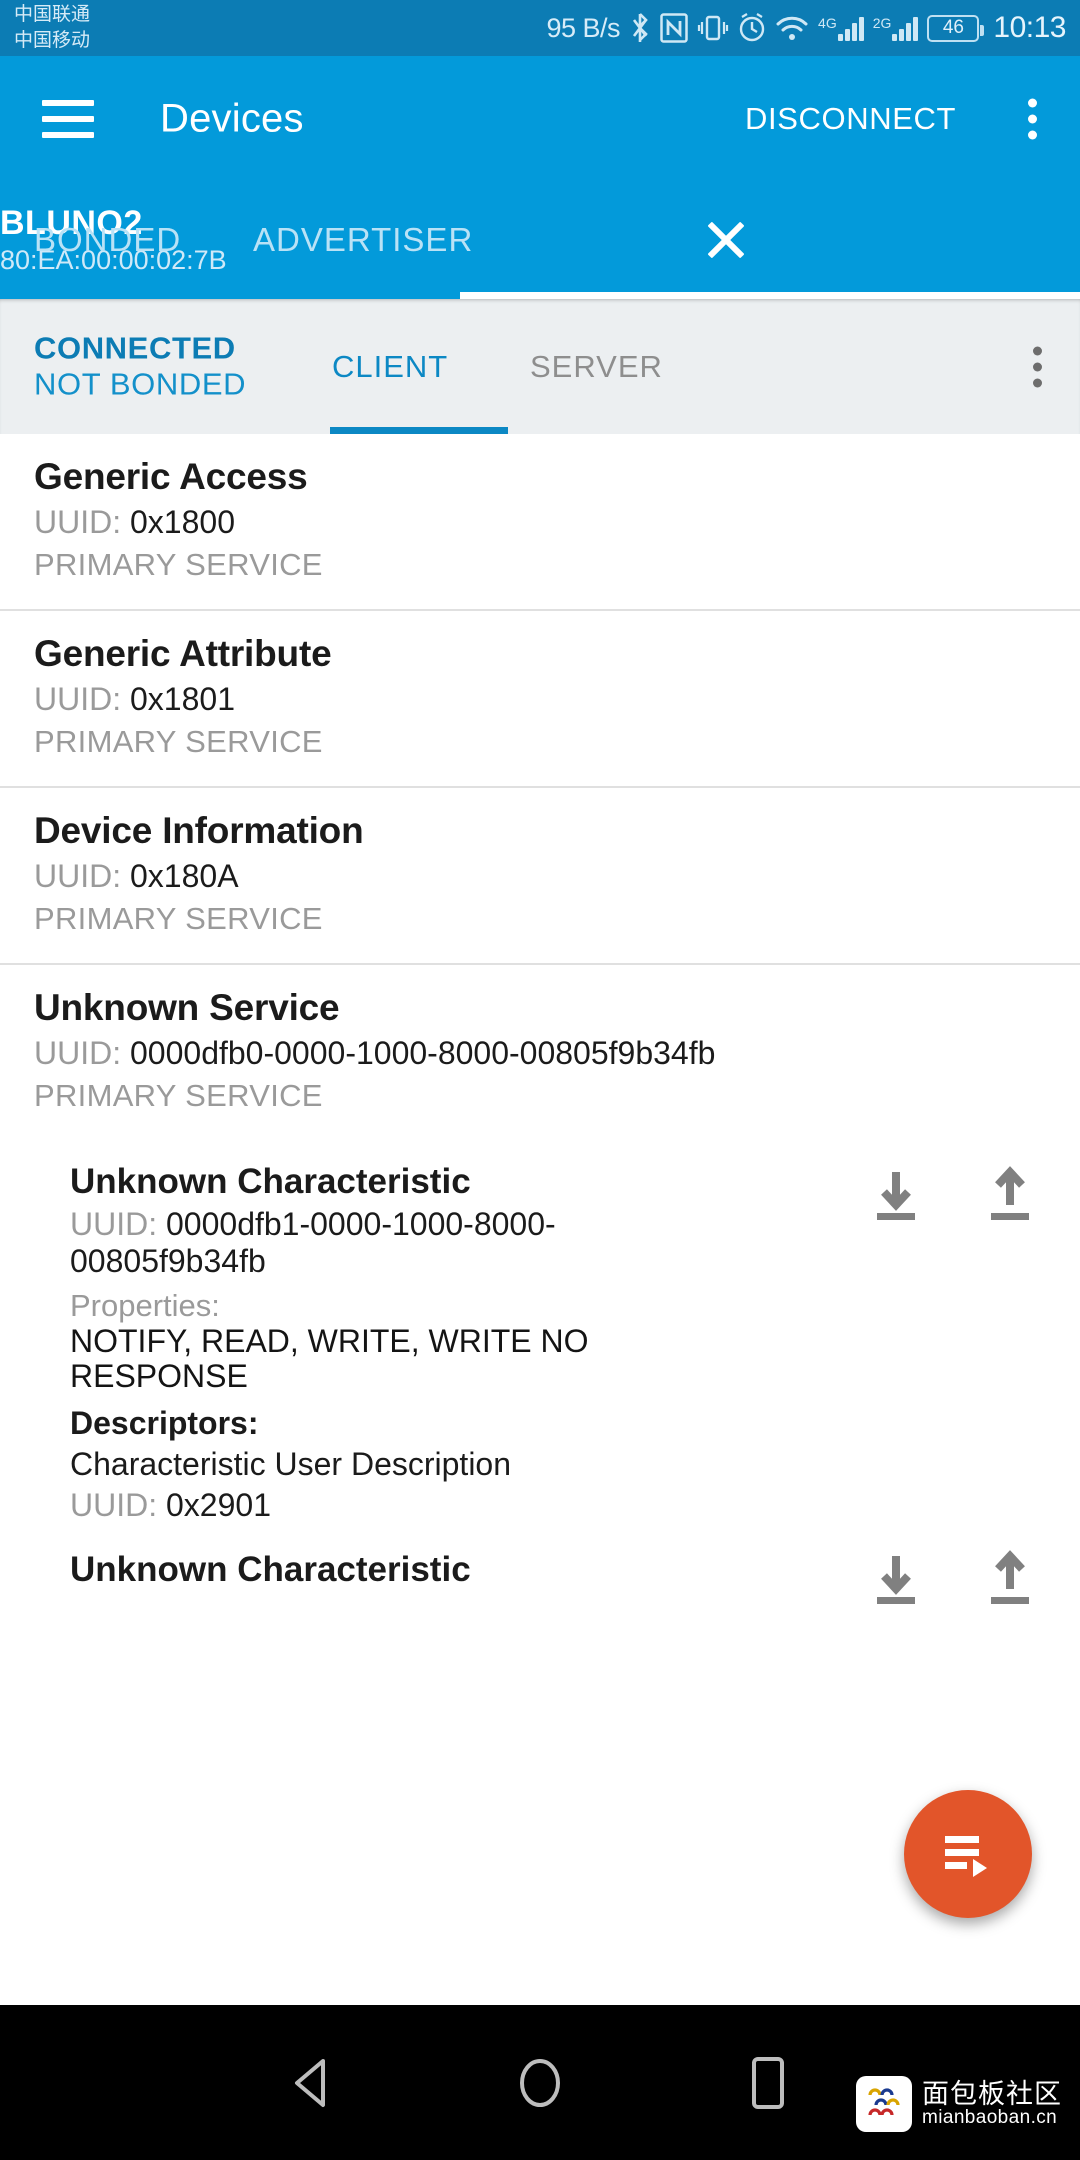  I want to click on carrier-labels: 中国联通 中国移动, so click(52, 28).